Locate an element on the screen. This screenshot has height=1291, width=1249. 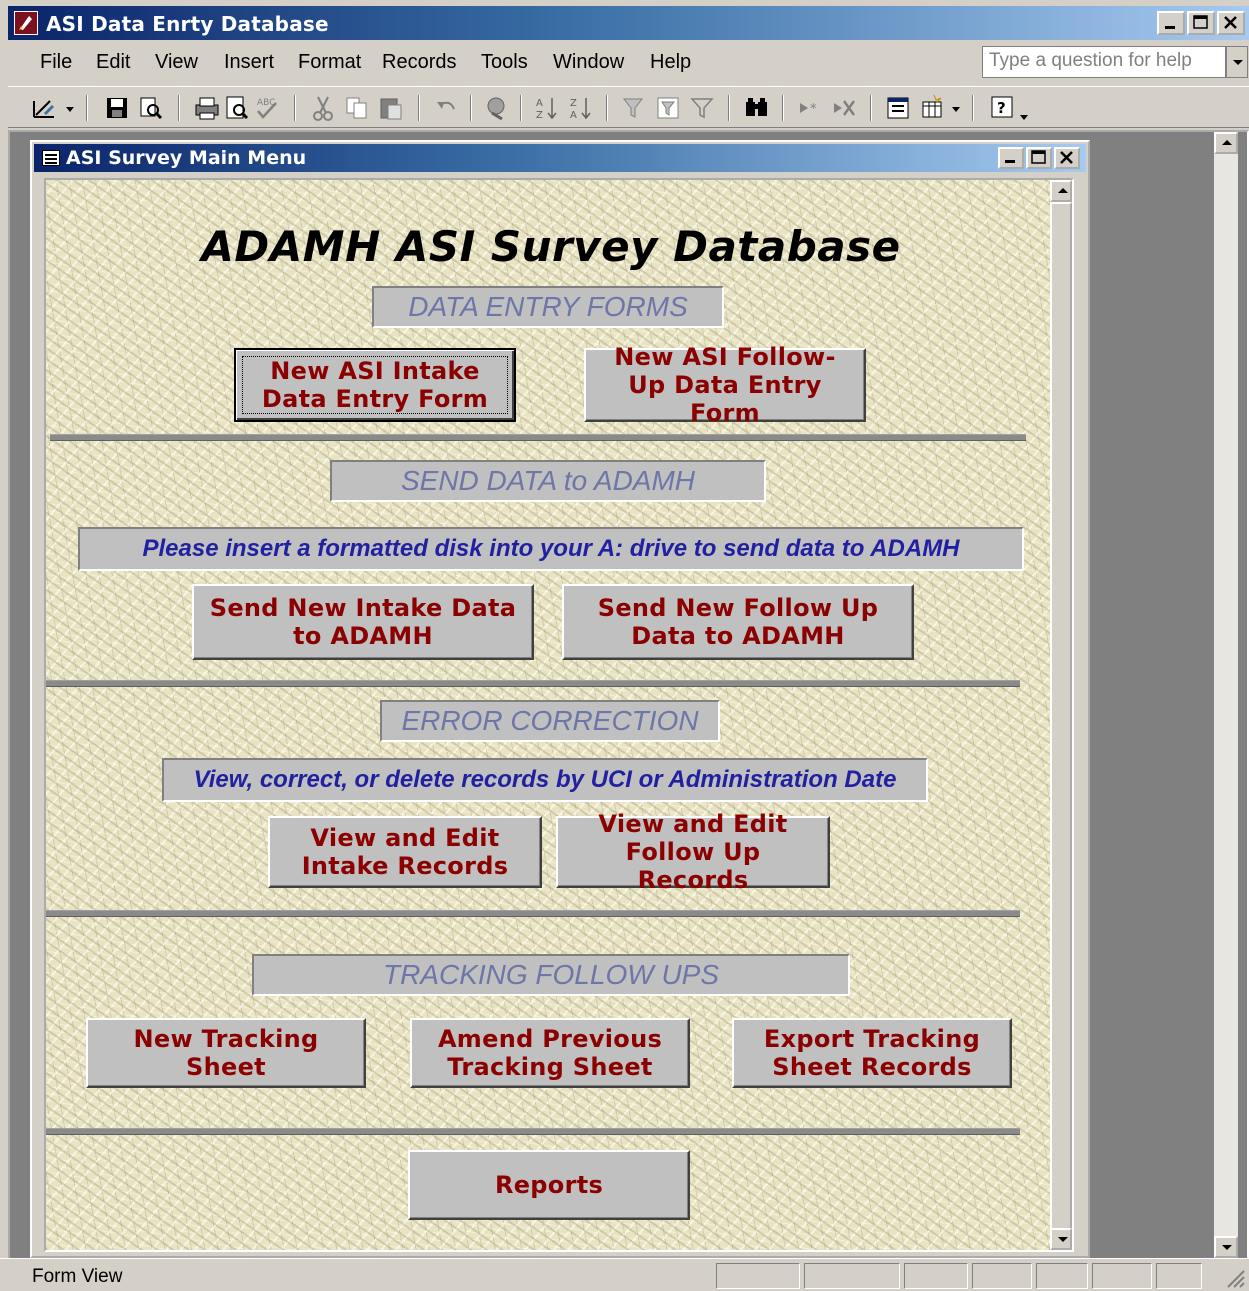
print-icon is located at coordinates (207, 108).